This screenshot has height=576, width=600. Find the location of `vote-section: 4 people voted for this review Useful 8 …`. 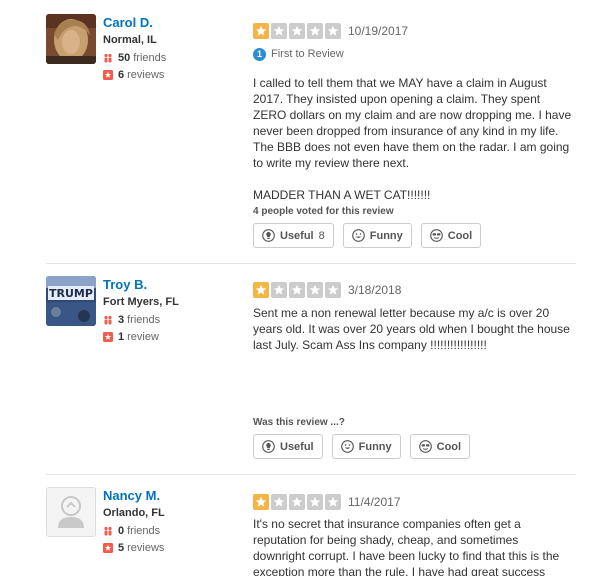

vote-section: 4 people voted for this review Useful 8 … is located at coordinates (413, 227).